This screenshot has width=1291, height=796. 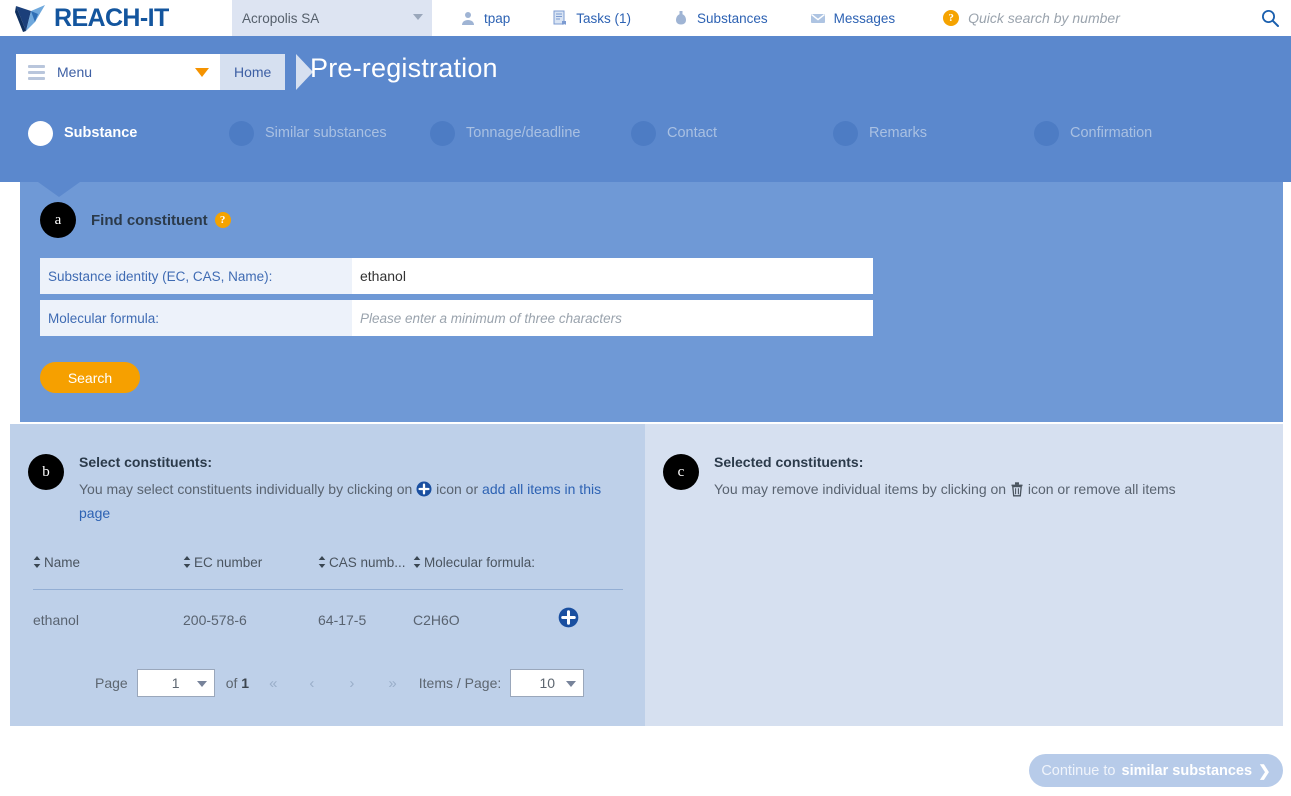 I want to click on step-remarks: Remarks, so click(x=880, y=133).